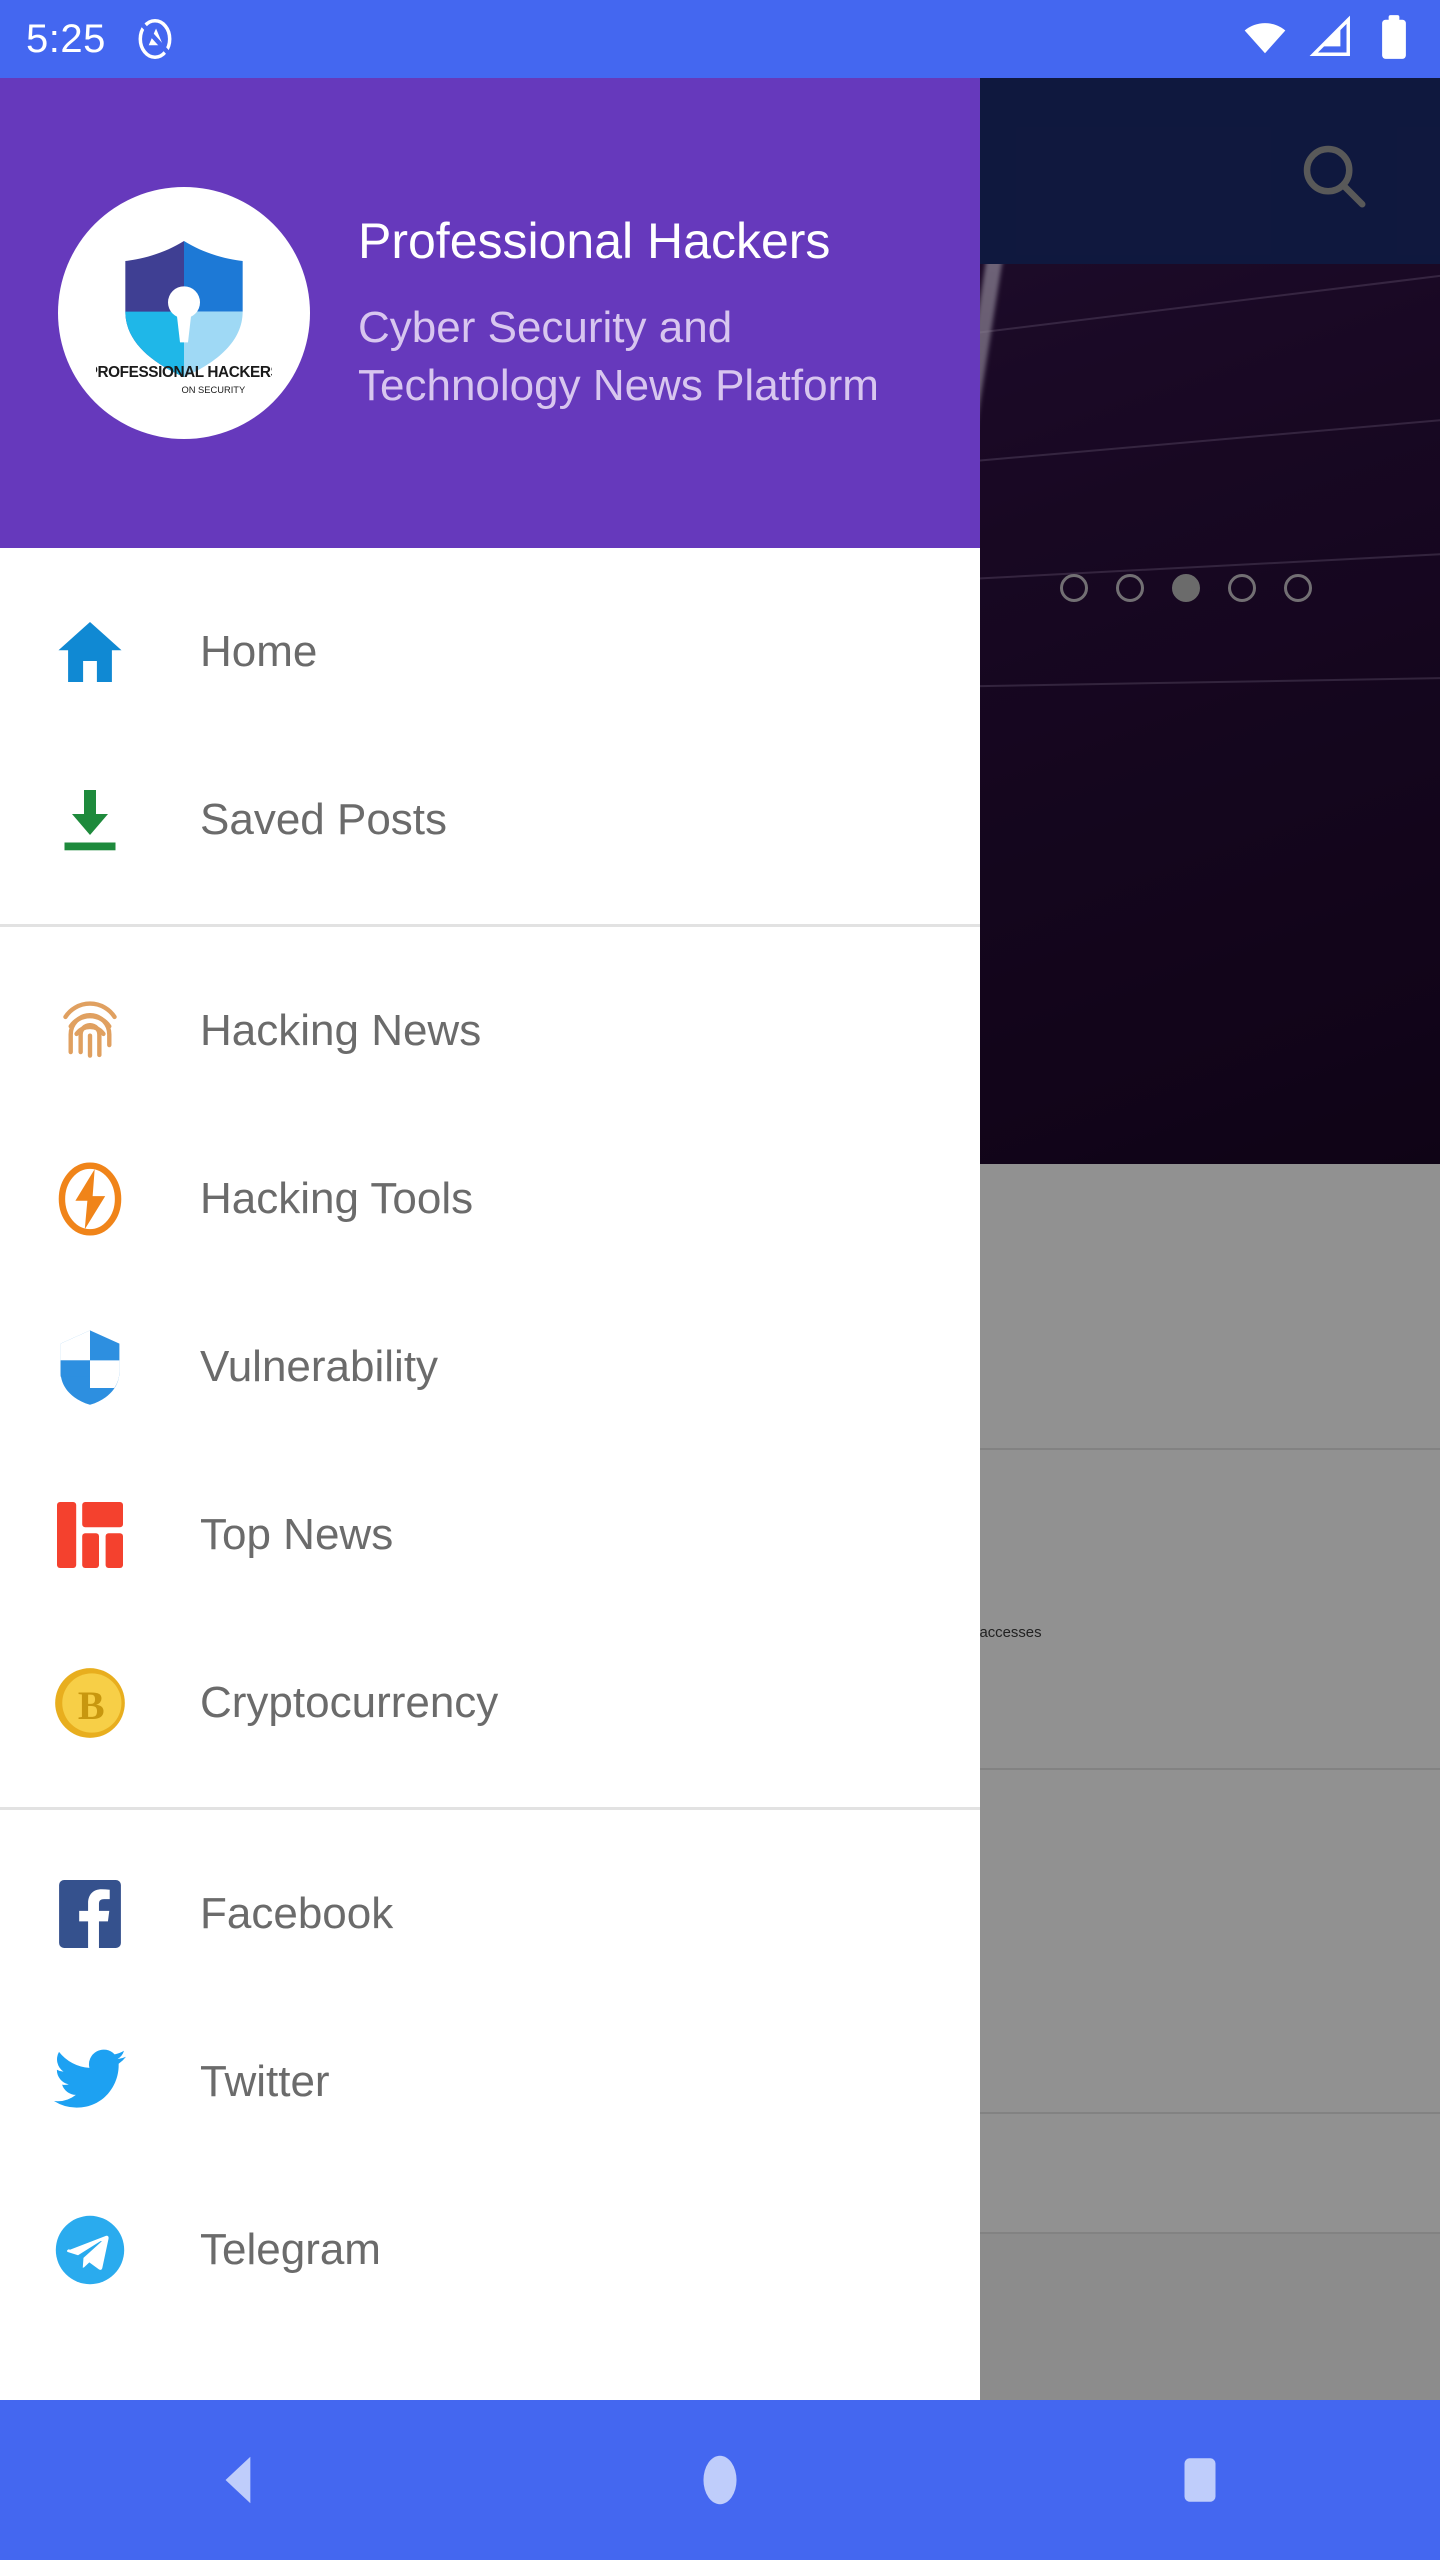  I want to click on shield-logo-icon: PROFESSIONAL HACKERS ON SECURITY, so click(184, 318).